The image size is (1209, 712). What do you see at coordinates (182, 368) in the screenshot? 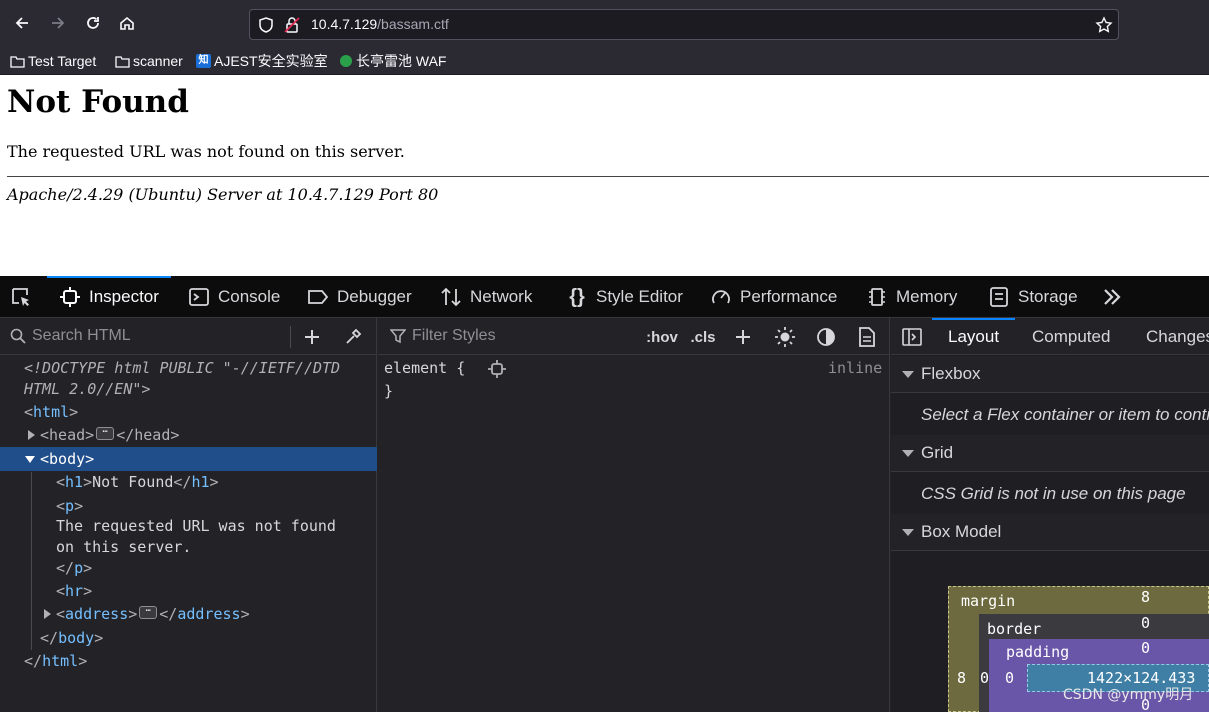
I see `doctype-node: <!DOCTYPE html PUBLIC "-//IETF//DTD` at bounding box center [182, 368].